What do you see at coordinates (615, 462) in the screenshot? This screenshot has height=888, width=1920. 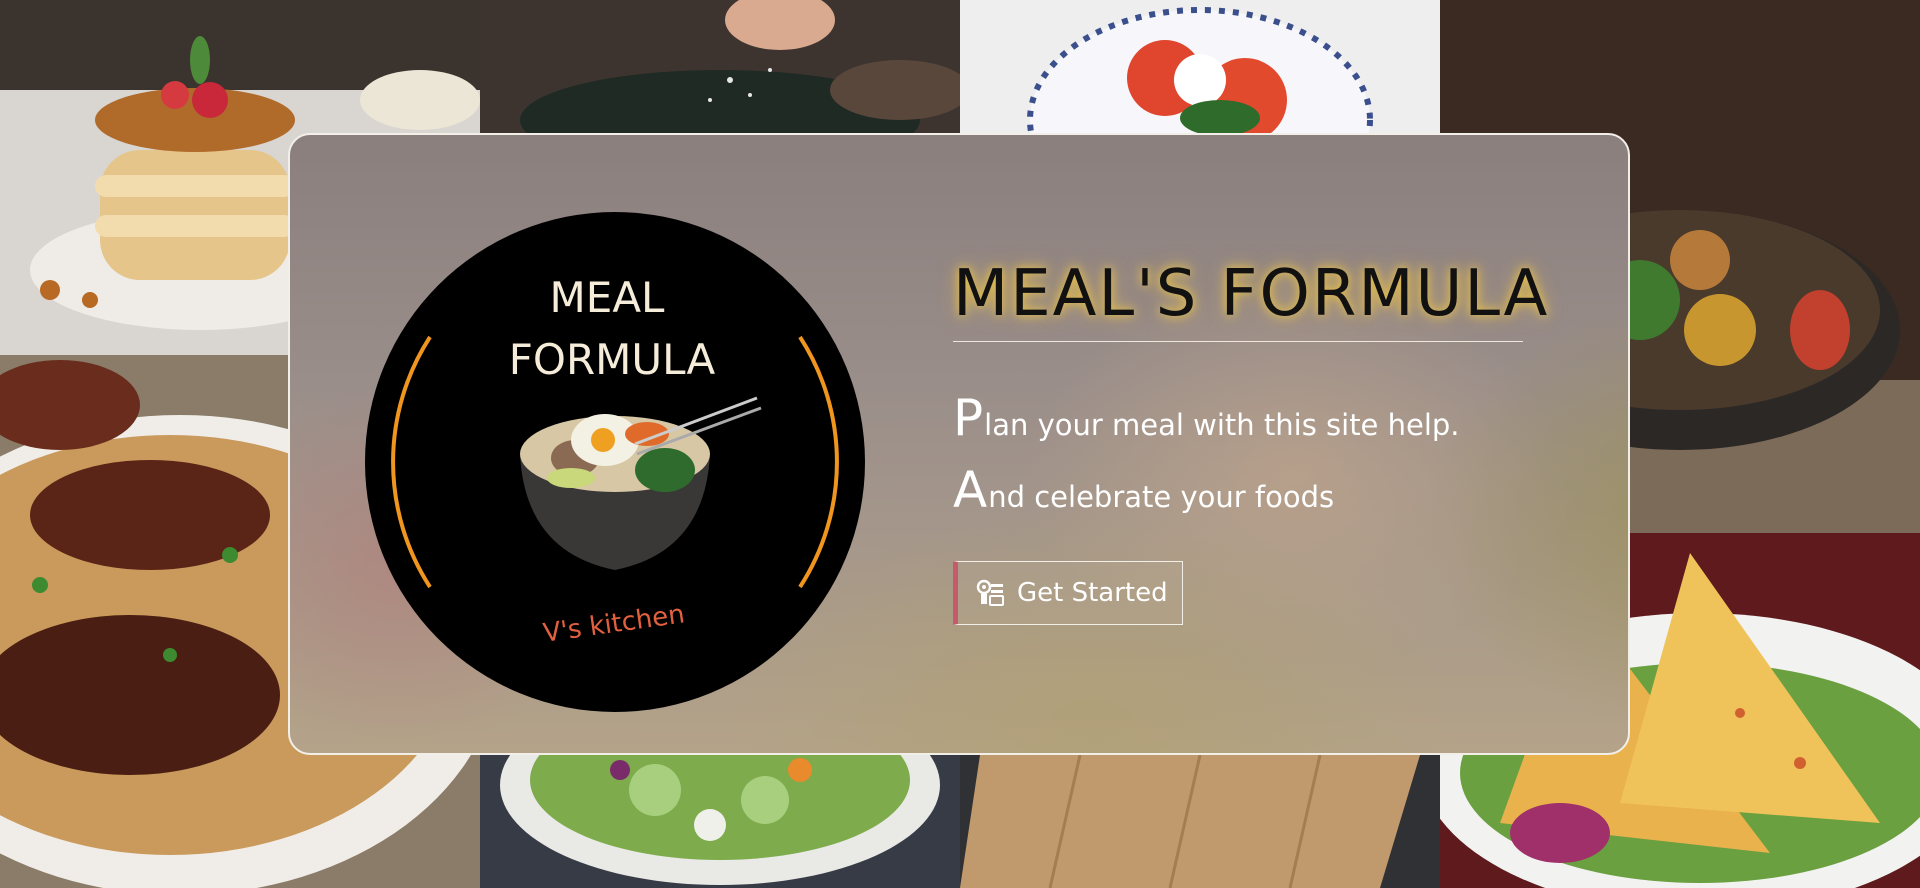 I see `brand-logo: MEAL FORMULA V's kitchen` at bounding box center [615, 462].